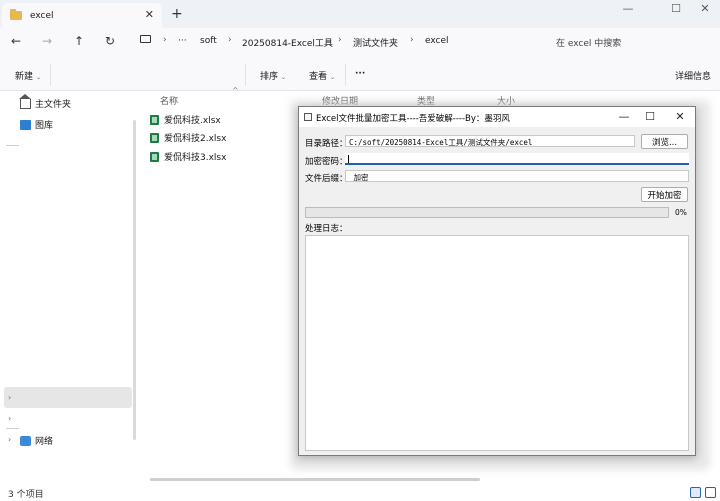  What do you see at coordinates (287, 42) in the screenshot?
I see `breadcrumb-tools: 20250814-Excel工具` at bounding box center [287, 42].